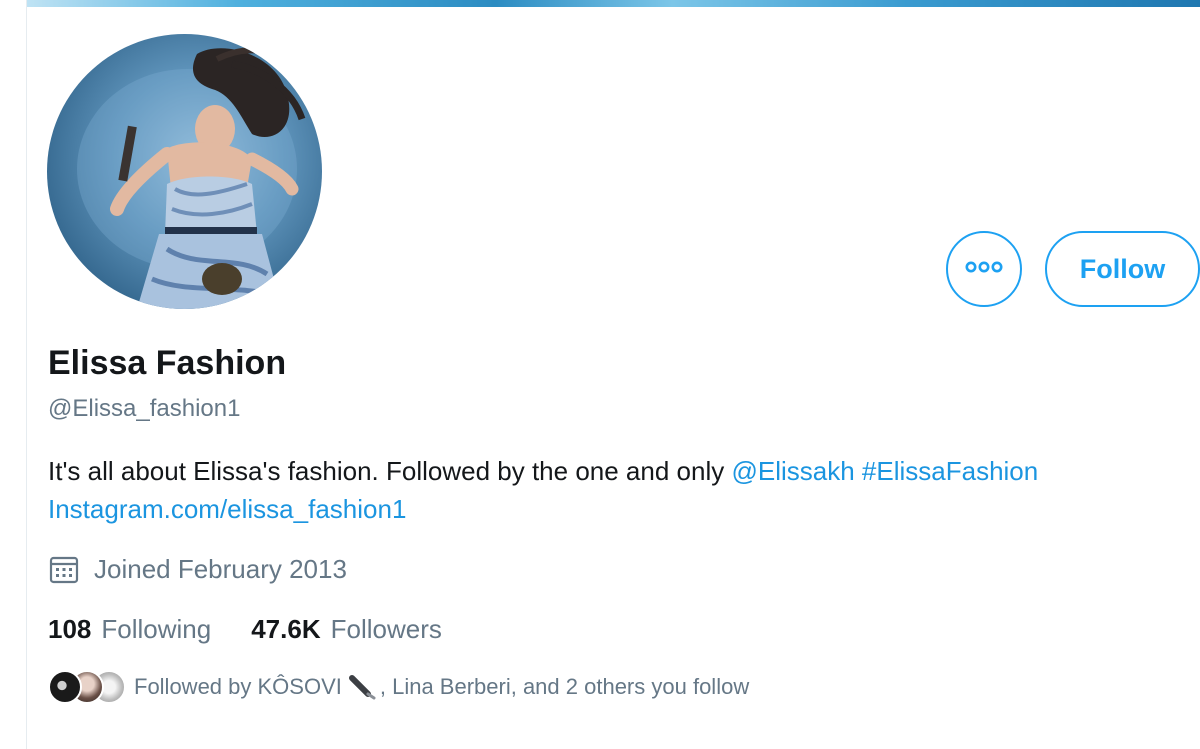 This screenshot has height=749, width=1200. What do you see at coordinates (227, 509) in the screenshot?
I see `bio-website-link: Instagram.com/elissa_fashion1` at bounding box center [227, 509].